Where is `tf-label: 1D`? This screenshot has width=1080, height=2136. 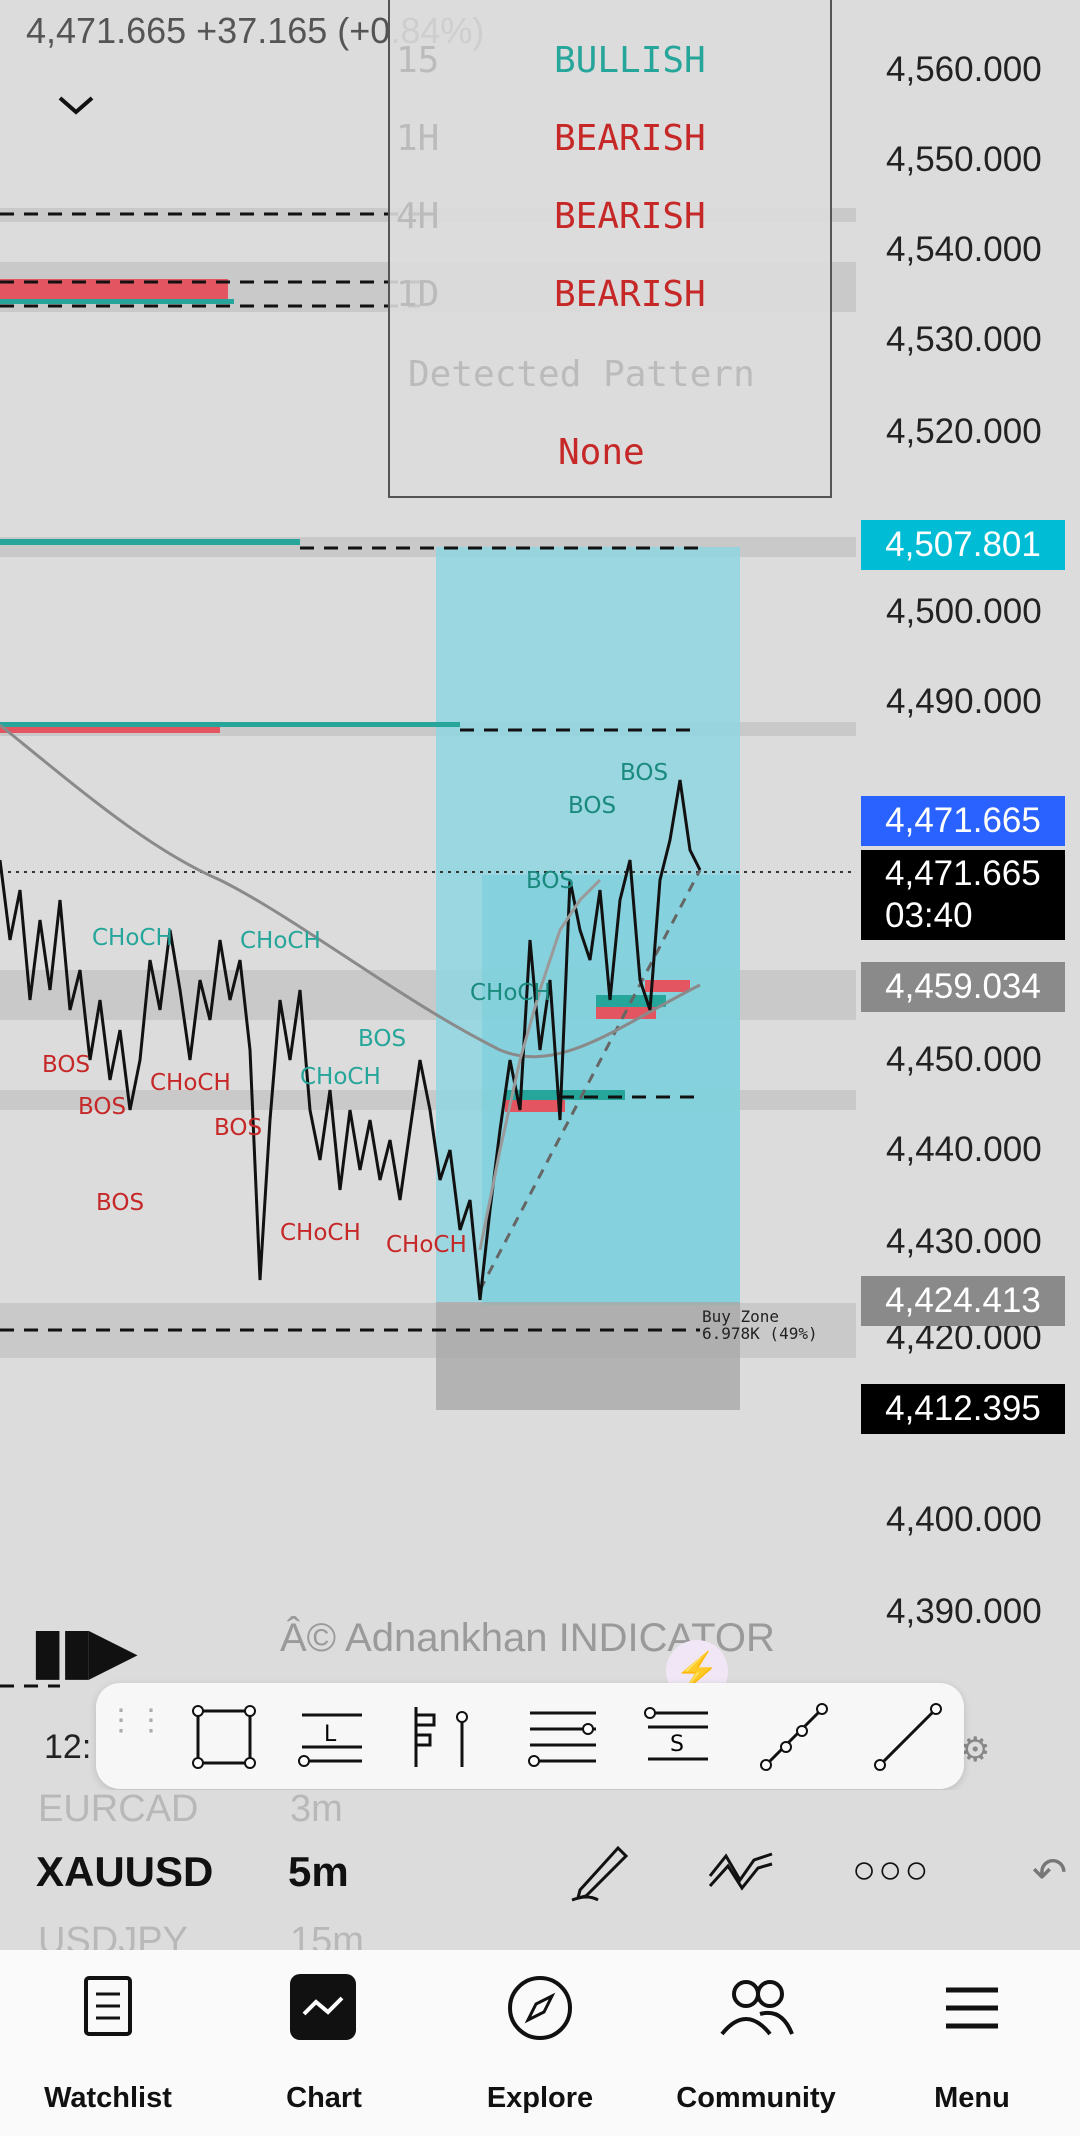 tf-label: 1D is located at coordinates (418, 294).